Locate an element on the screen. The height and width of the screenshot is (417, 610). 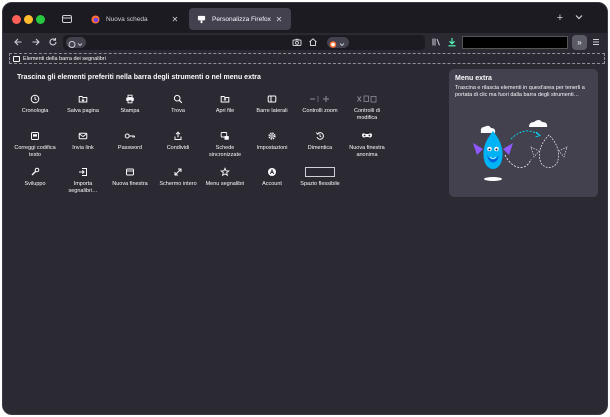
clock-icon is located at coordinates (35, 99).